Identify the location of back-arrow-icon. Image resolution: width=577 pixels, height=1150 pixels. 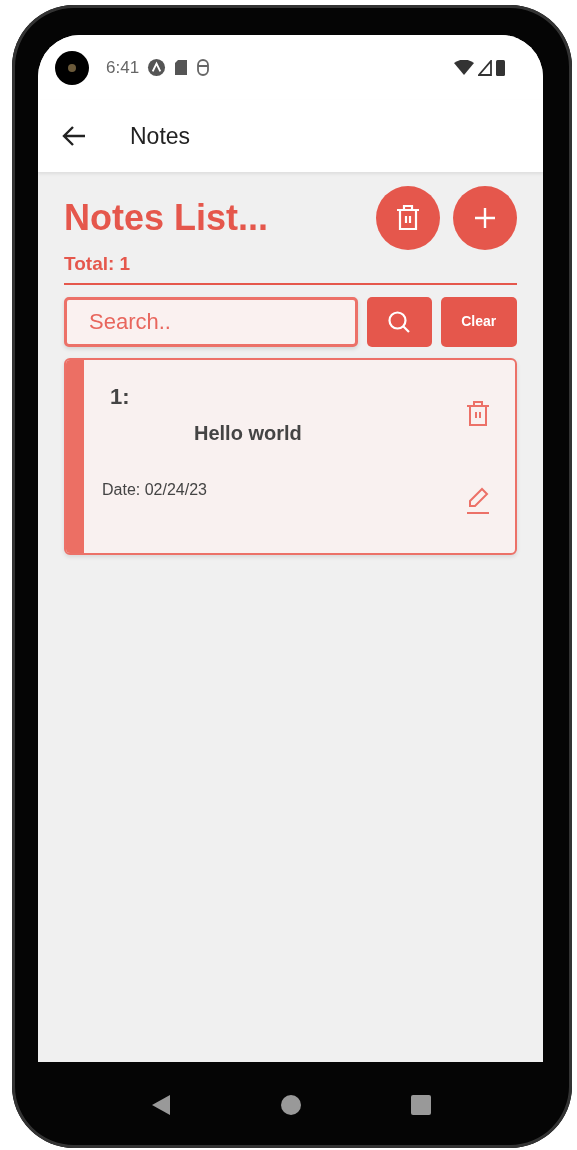
(74, 136).